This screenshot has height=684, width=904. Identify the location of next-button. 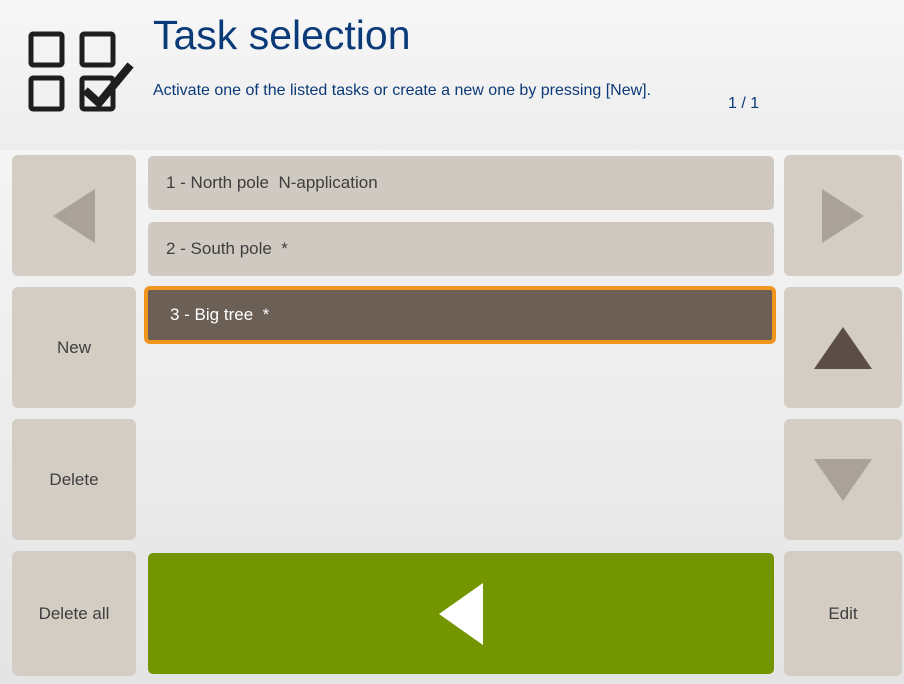
(843, 215).